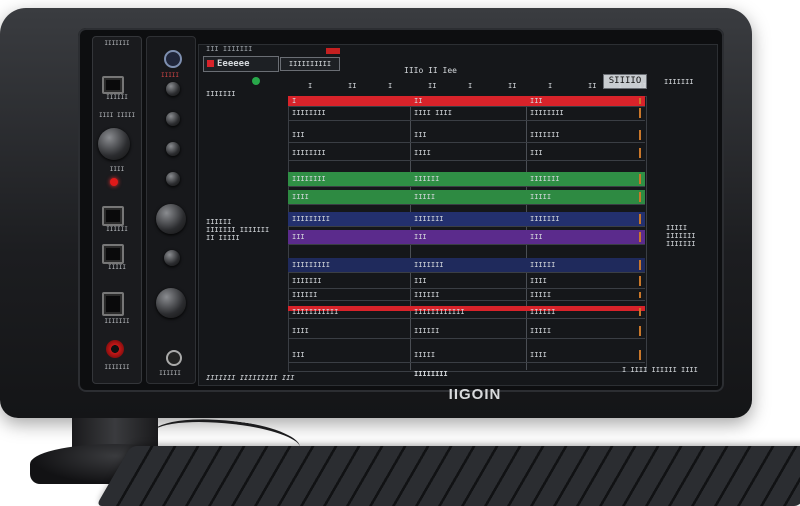 The image size is (800, 506). I want to click on power-led, so click(114, 182).